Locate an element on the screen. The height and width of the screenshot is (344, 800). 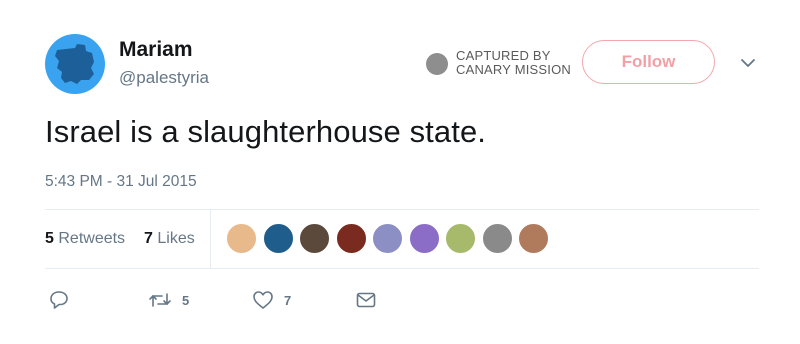
sudan-map-silhouette-icon is located at coordinates (74, 64).